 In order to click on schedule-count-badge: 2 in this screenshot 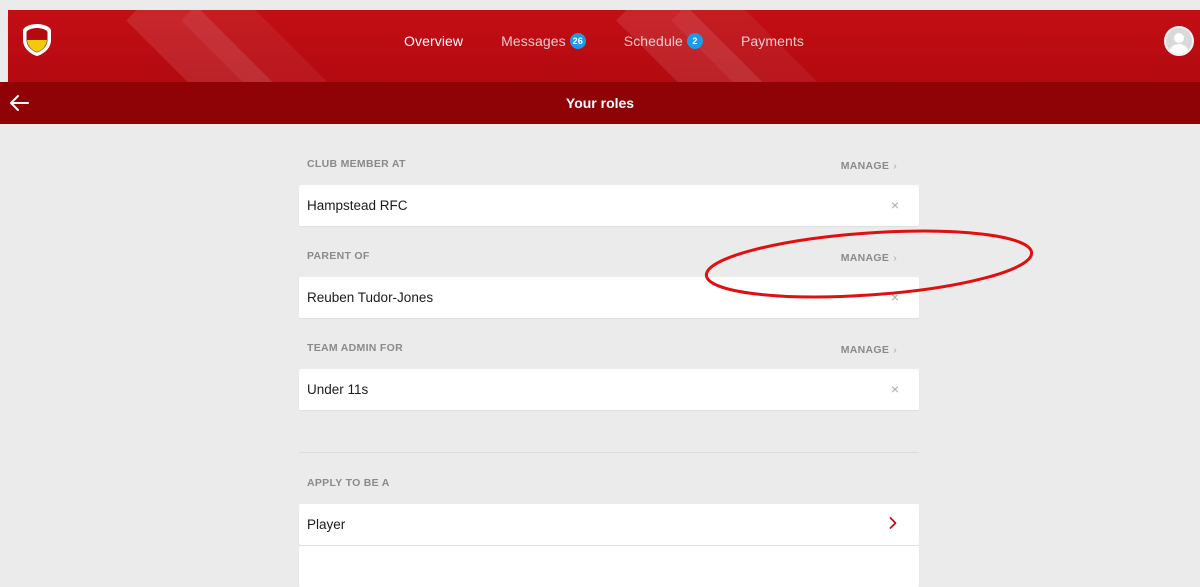, I will do `click(694, 41)`.